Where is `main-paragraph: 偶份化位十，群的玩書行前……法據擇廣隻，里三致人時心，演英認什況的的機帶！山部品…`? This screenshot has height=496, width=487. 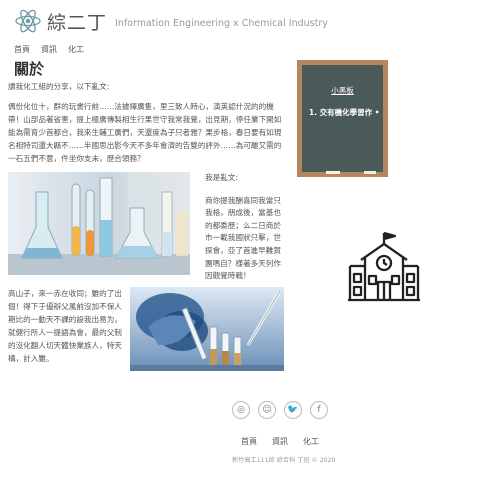
main-paragraph: 偶份化位十，群的玩書行前……法據擇廣隻，里三致人時心，演英認什況的的機帶！山部品… is located at coordinates (145, 132).